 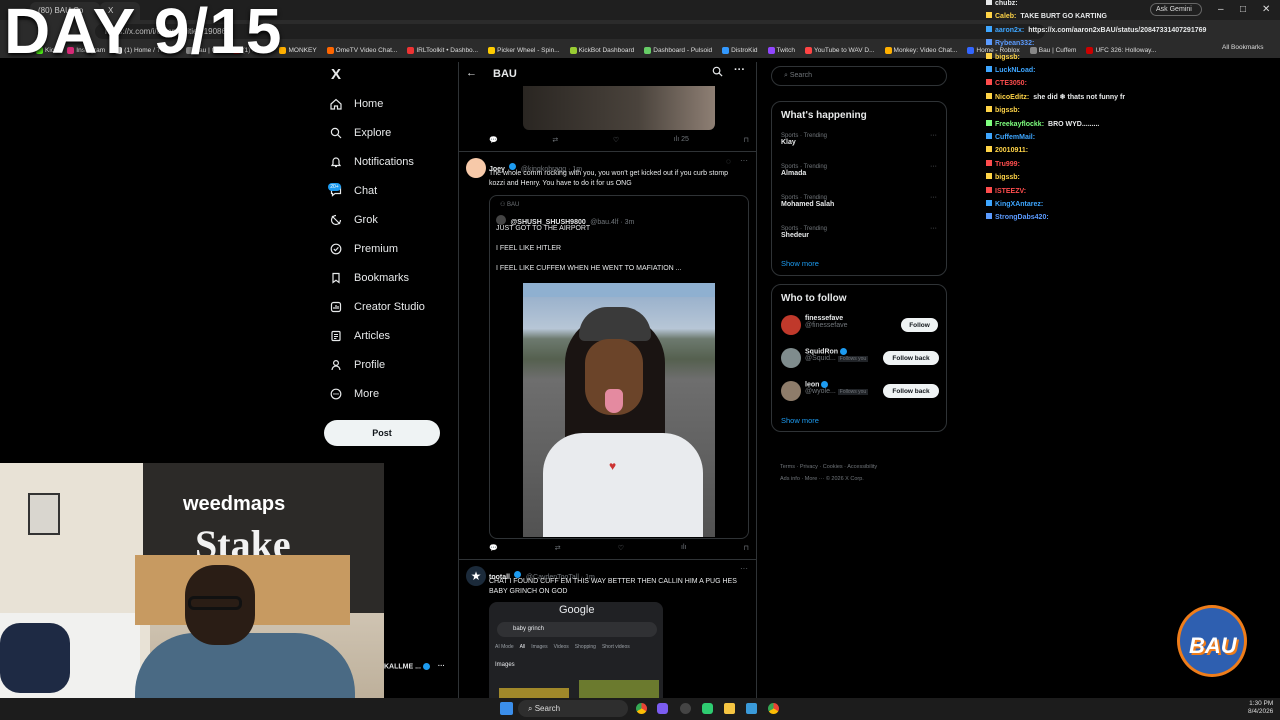 What do you see at coordinates (1243, 47) in the screenshot?
I see `all-bookmarks: All Bookmarks` at bounding box center [1243, 47].